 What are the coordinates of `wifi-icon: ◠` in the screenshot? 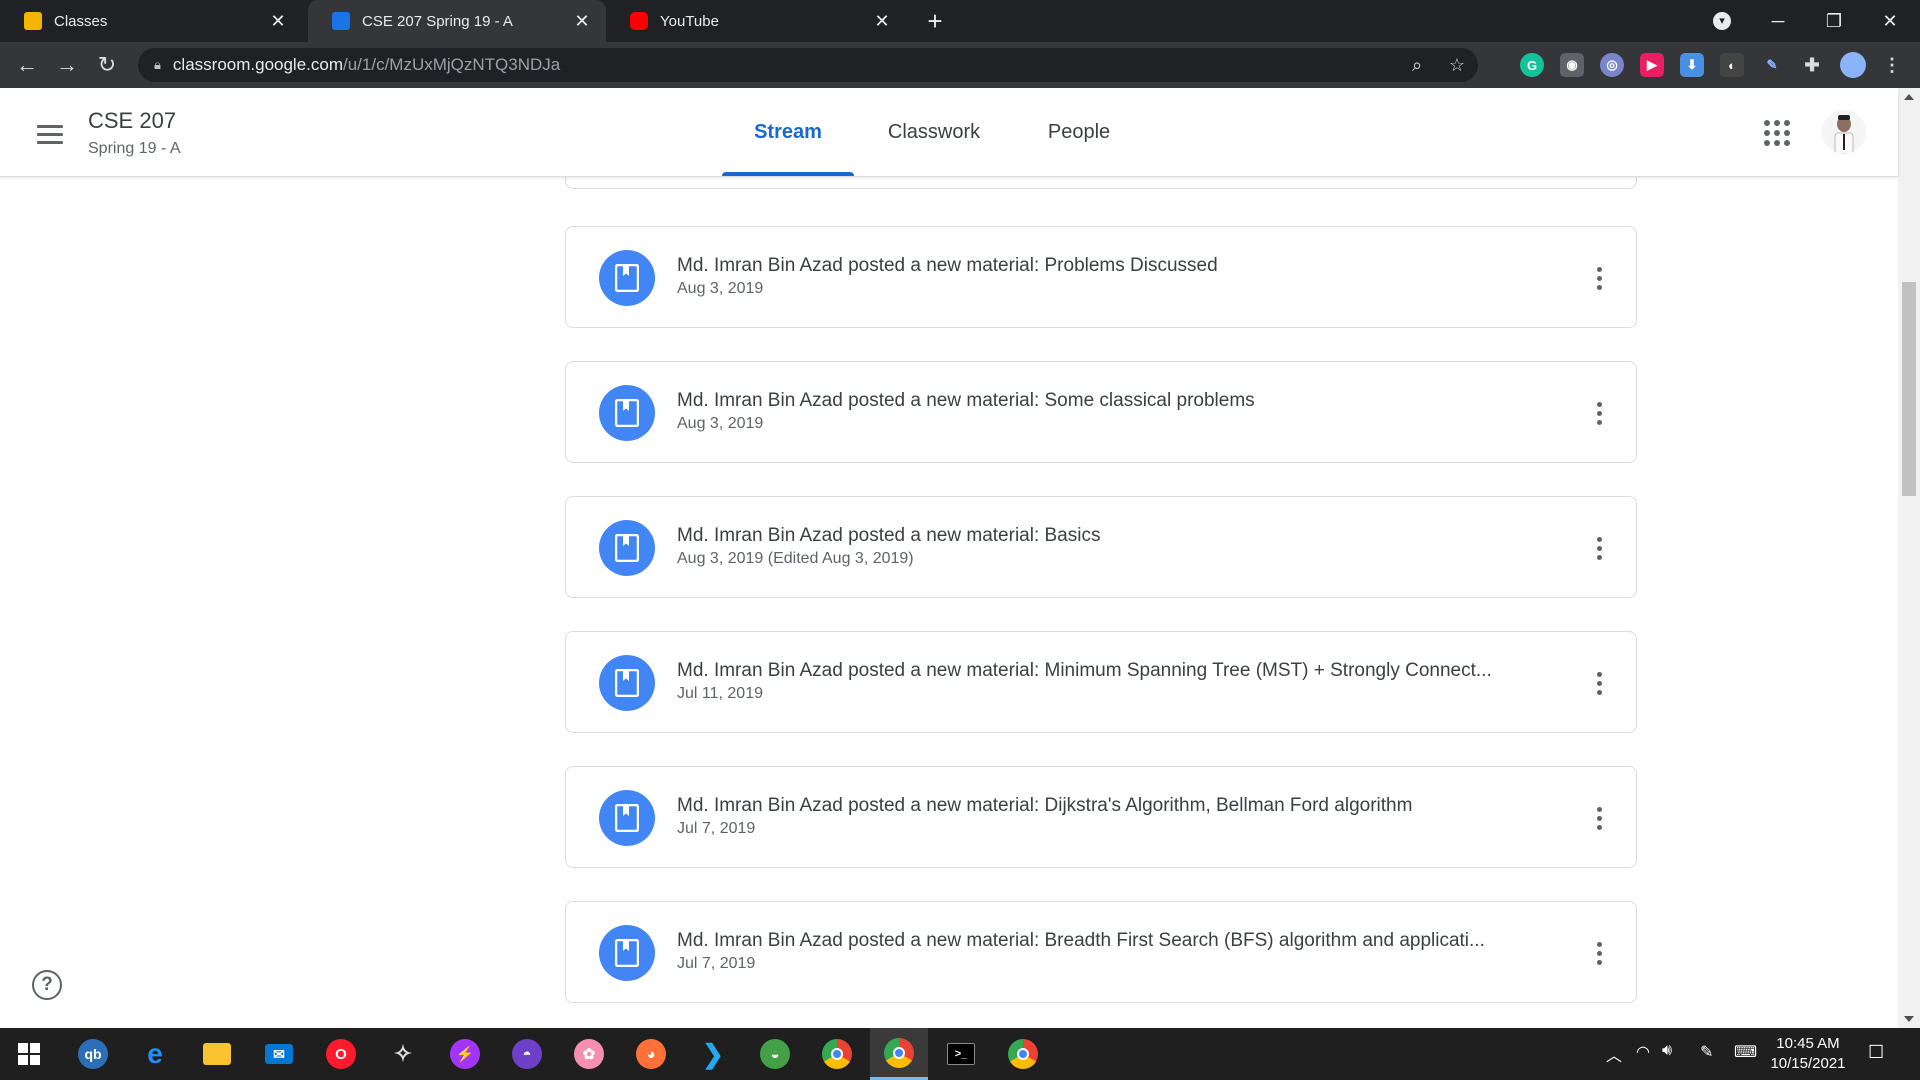 It's located at (1643, 1052).